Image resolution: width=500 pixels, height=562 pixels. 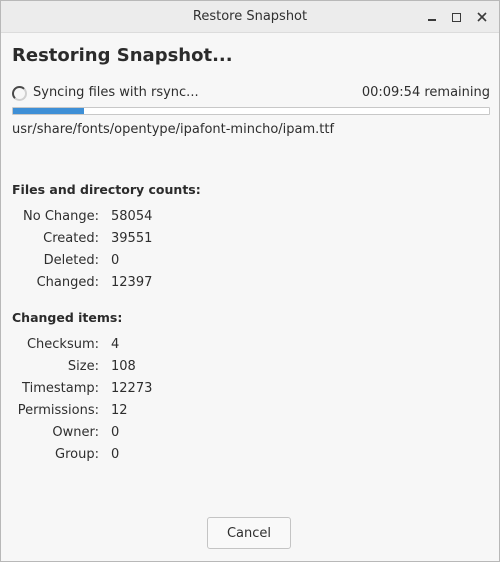 What do you see at coordinates (432, 17) in the screenshot?
I see `minimize-button` at bounding box center [432, 17].